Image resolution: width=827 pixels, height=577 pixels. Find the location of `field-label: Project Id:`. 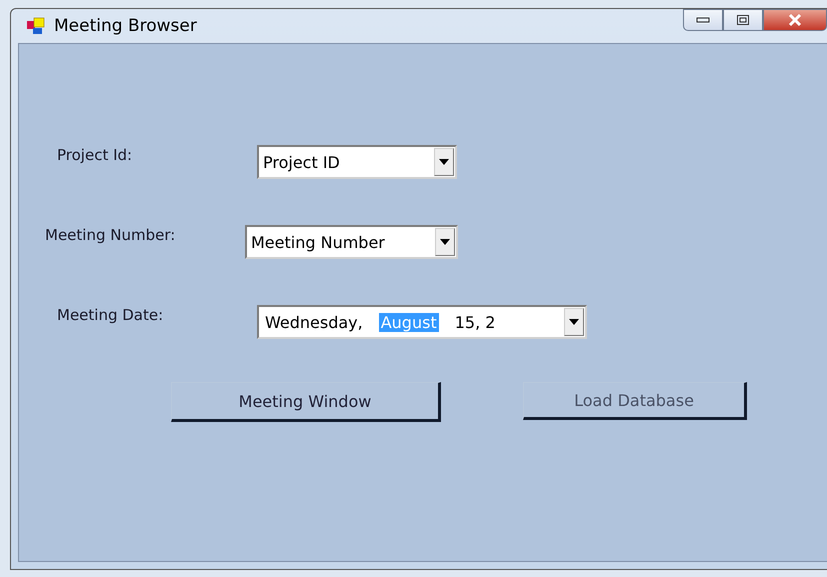

field-label: Project Id: is located at coordinates (95, 155).